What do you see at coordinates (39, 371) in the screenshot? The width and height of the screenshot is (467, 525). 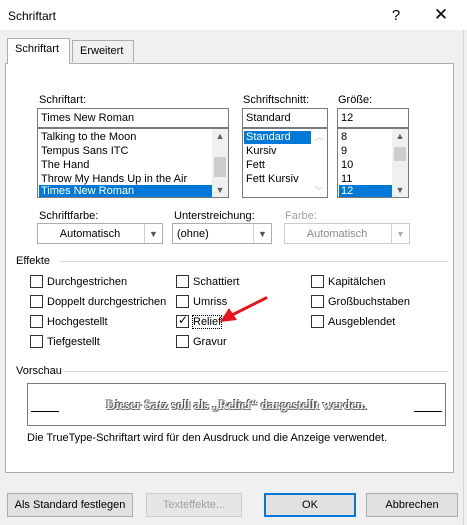 I see `preview-heading: Vorschau` at bounding box center [39, 371].